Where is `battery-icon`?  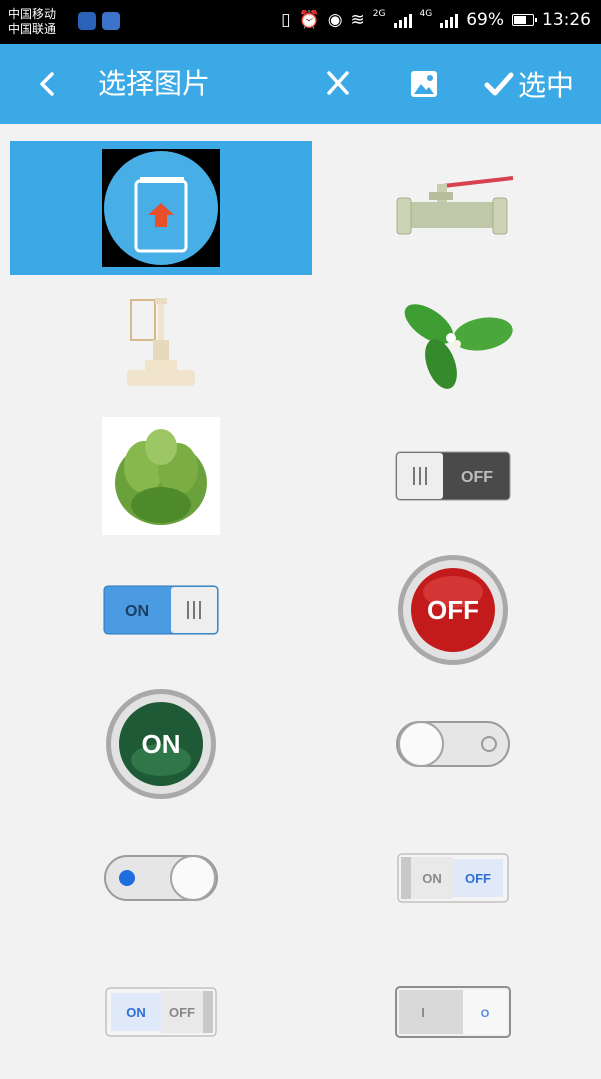 battery-icon is located at coordinates (524, 20).